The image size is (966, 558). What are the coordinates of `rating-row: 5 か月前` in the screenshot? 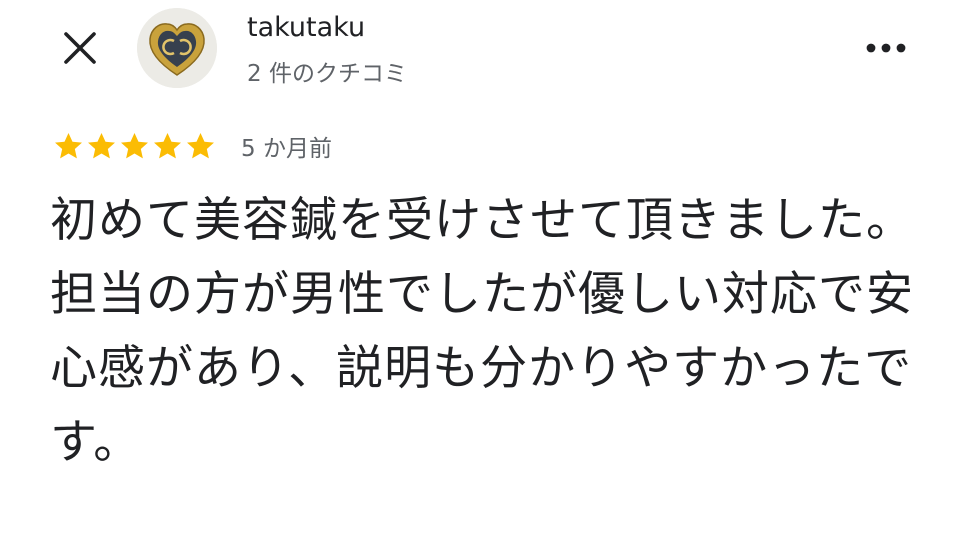 It's located at (192, 146).